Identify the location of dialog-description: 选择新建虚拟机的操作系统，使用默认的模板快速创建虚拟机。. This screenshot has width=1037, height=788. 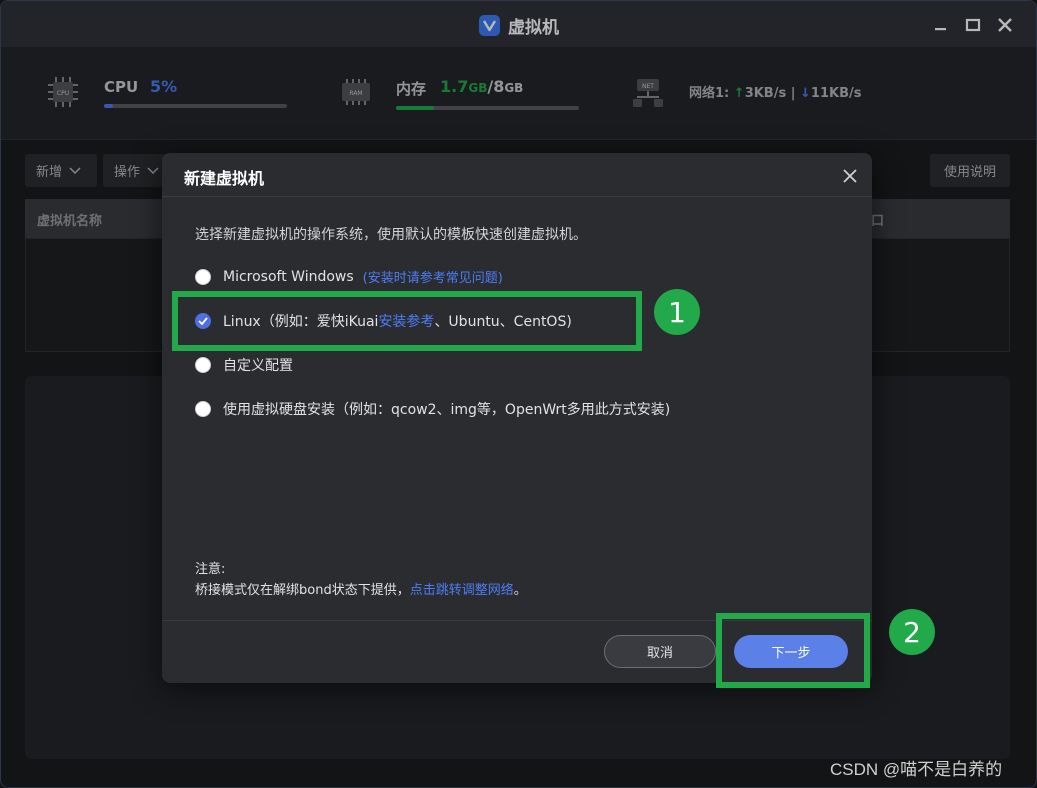
(391, 235).